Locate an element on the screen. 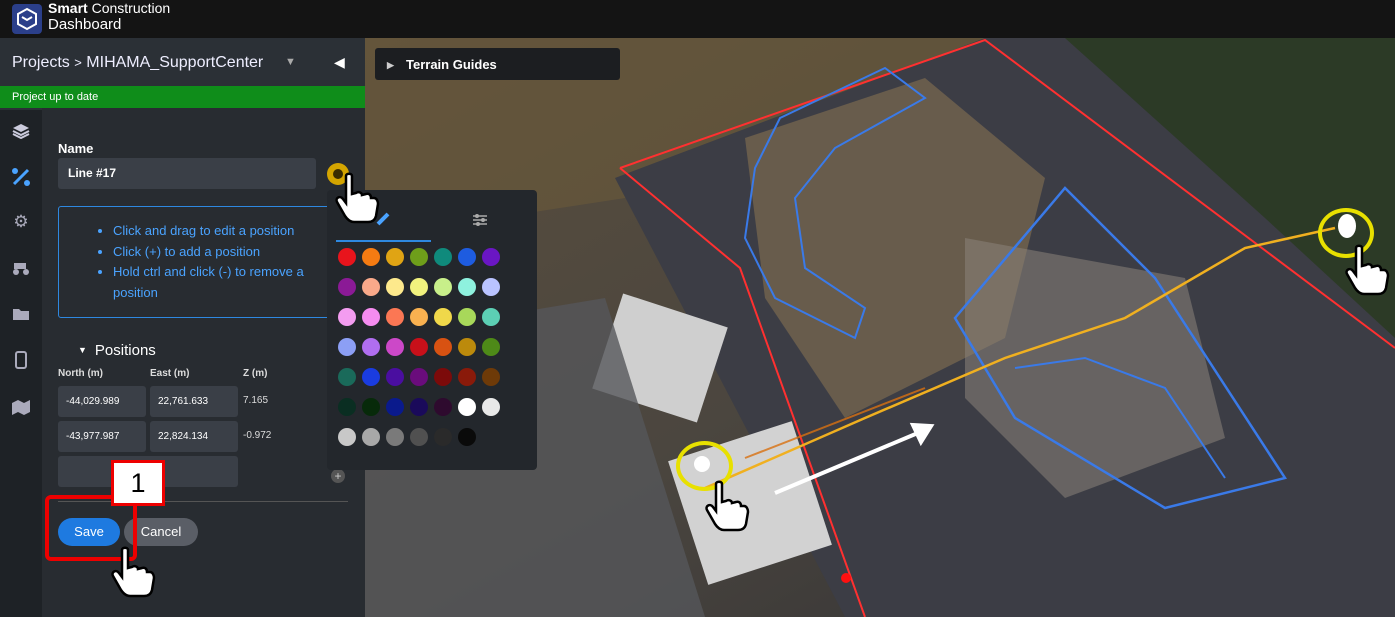  column-header-z: Z (m) is located at coordinates (255, 373).